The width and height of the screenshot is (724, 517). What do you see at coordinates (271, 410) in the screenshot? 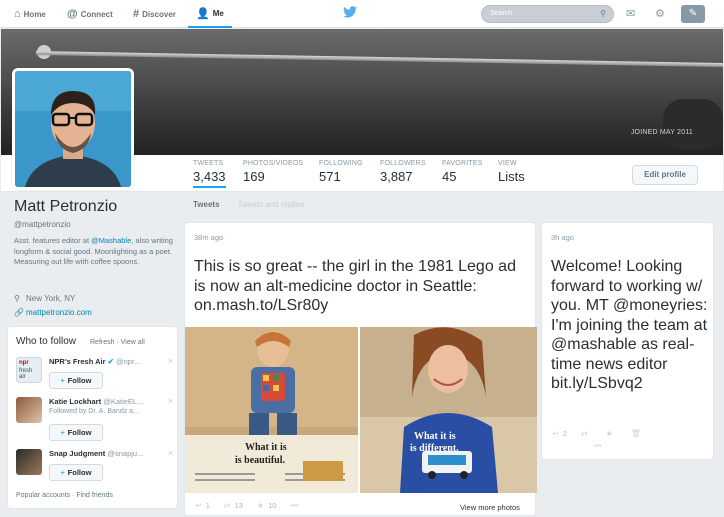
I see `tweet-photo: What it is is beautiful.` at bounding box center [271, 410].